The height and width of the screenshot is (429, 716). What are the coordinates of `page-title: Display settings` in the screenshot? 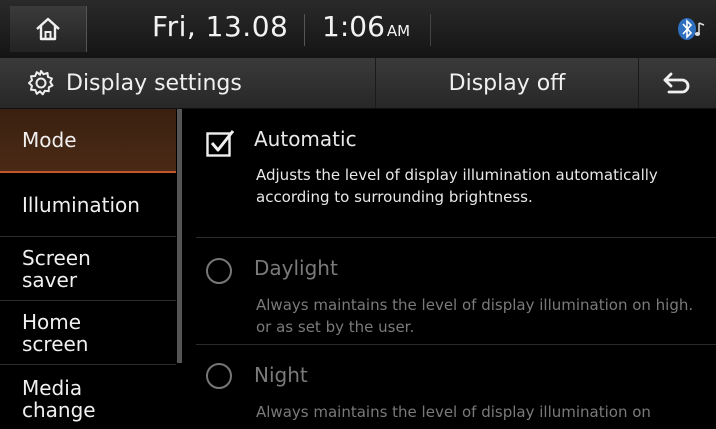 It's located at (154, 83).